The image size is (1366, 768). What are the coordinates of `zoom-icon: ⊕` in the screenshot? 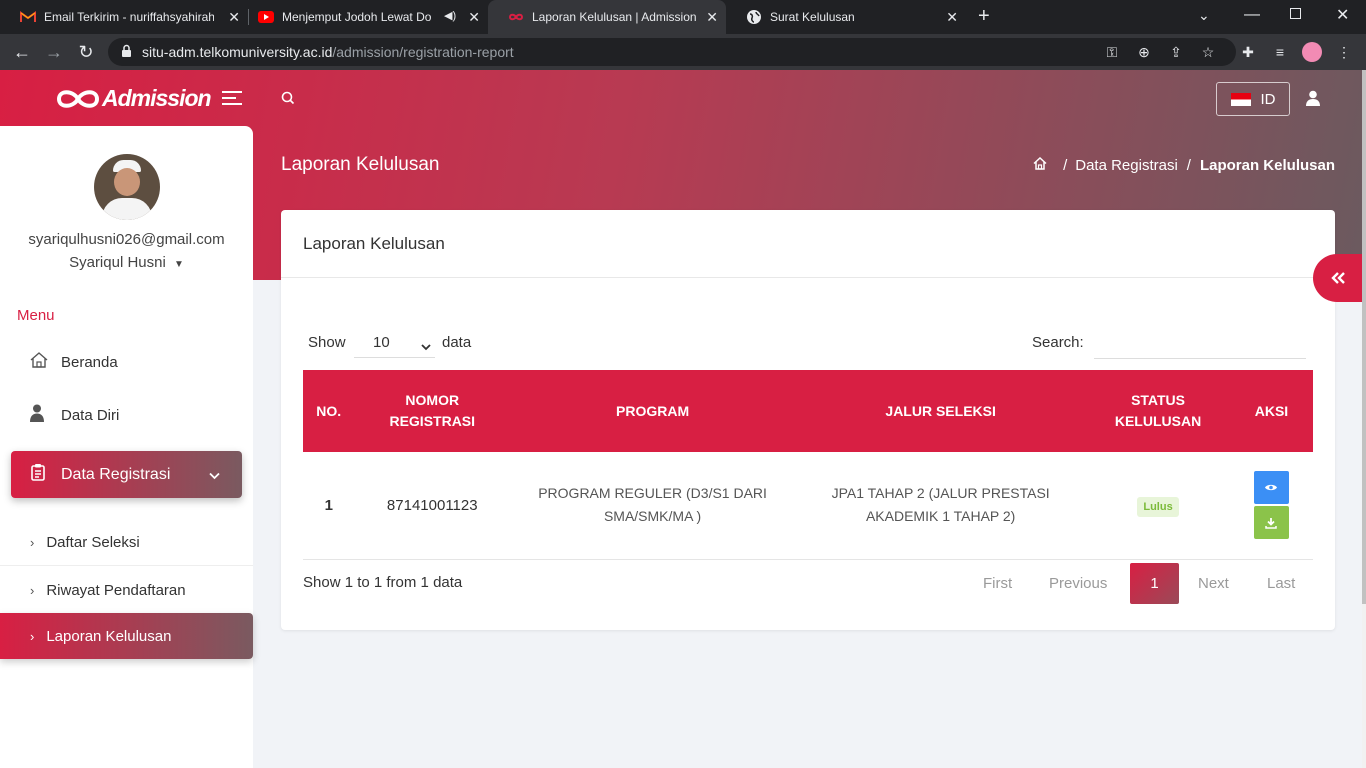 It's located at (1144, 52).